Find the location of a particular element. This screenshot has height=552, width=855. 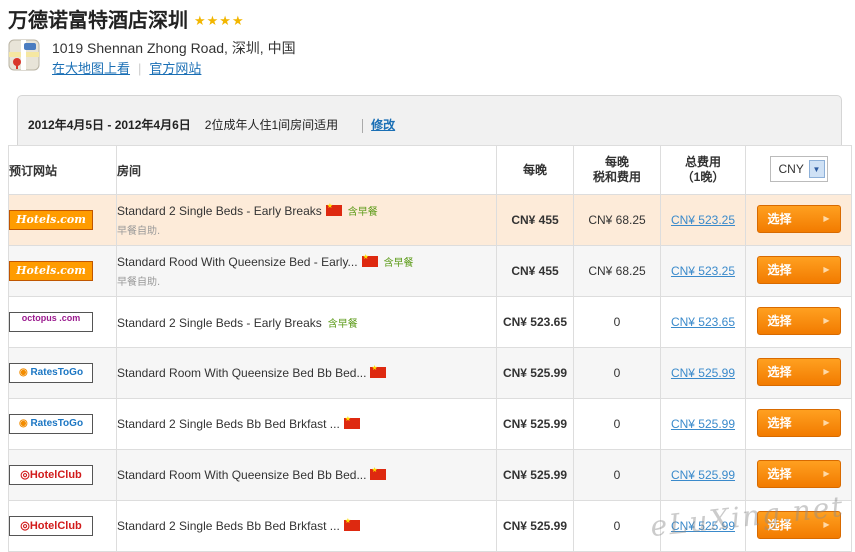

hotel-address: 1019 Shennan Zhong Road, 深圳, 中国 is located at coordinates (174, 48).